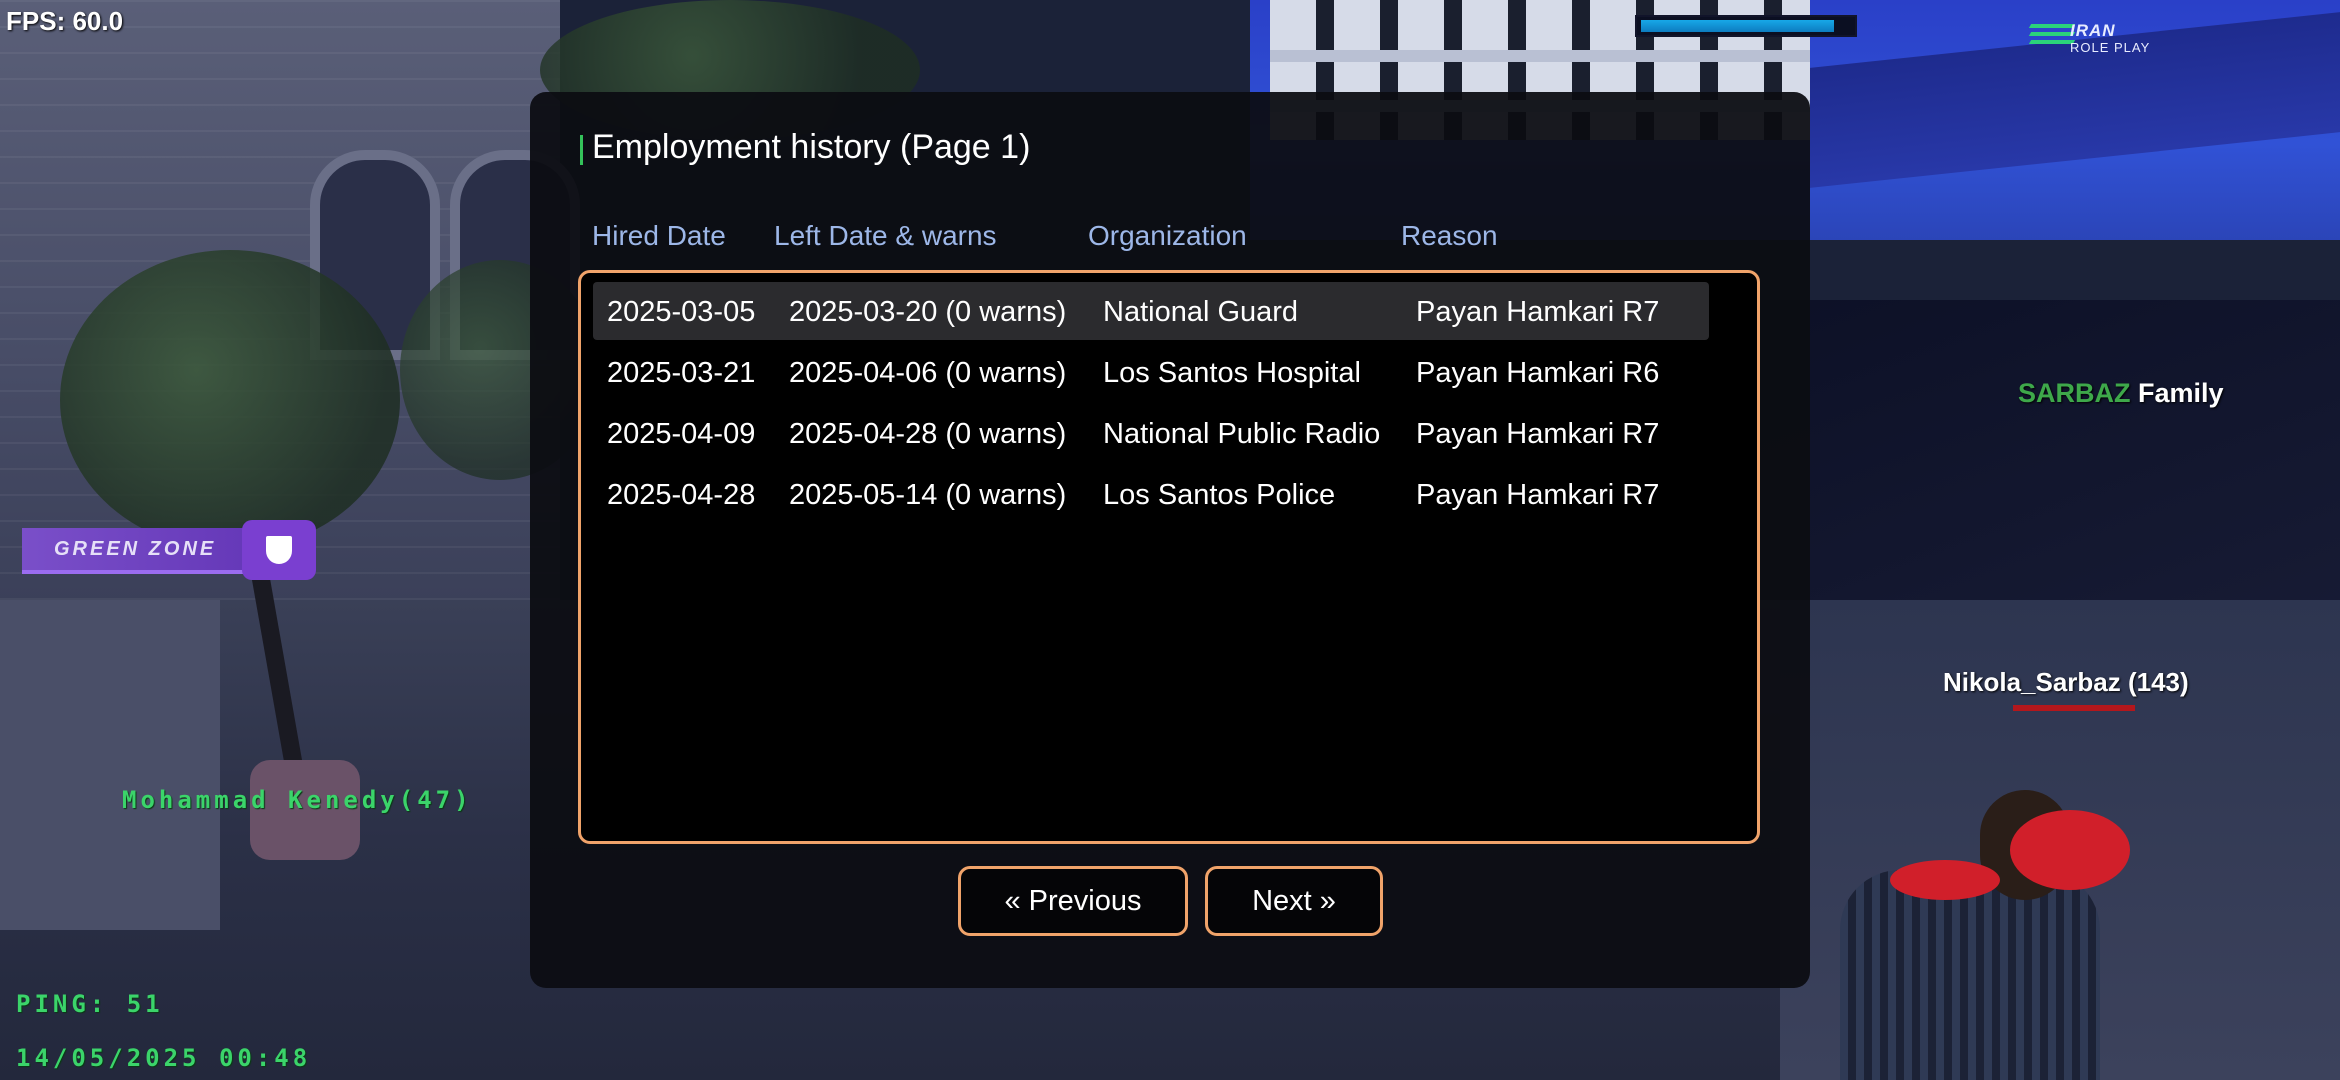  What do you see at coordinates (681, 434) in the screenshot?
I see `cell-hired-date: 2025-04-09` at bounding box center [681, 434].